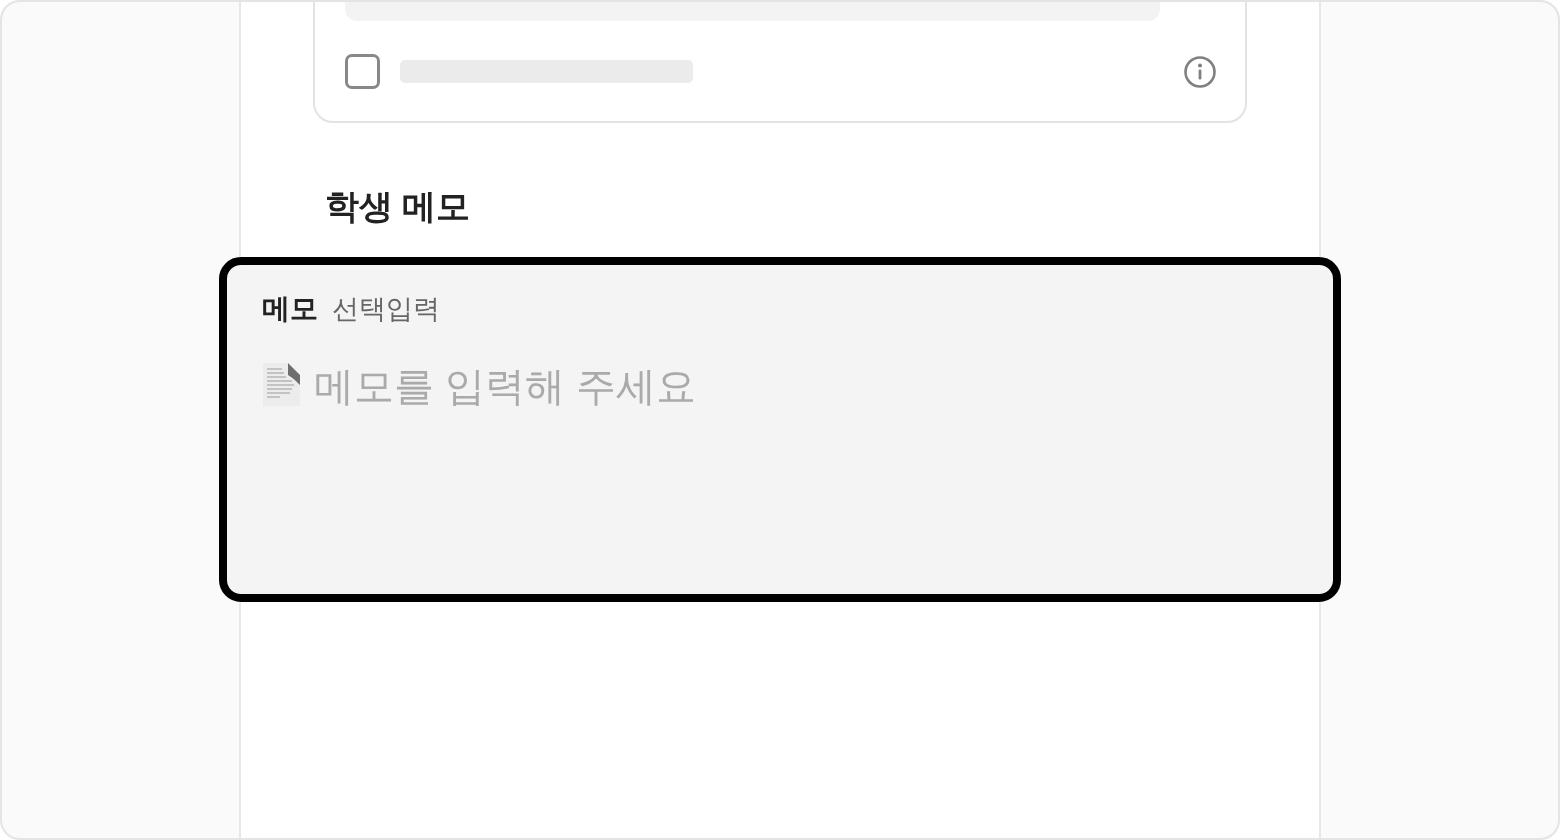 This screenshot has height=840, width=1560. Describe the element at coordinates (386, 309) in the screenshot. I see `optional-tag: 선택입력` at that location.